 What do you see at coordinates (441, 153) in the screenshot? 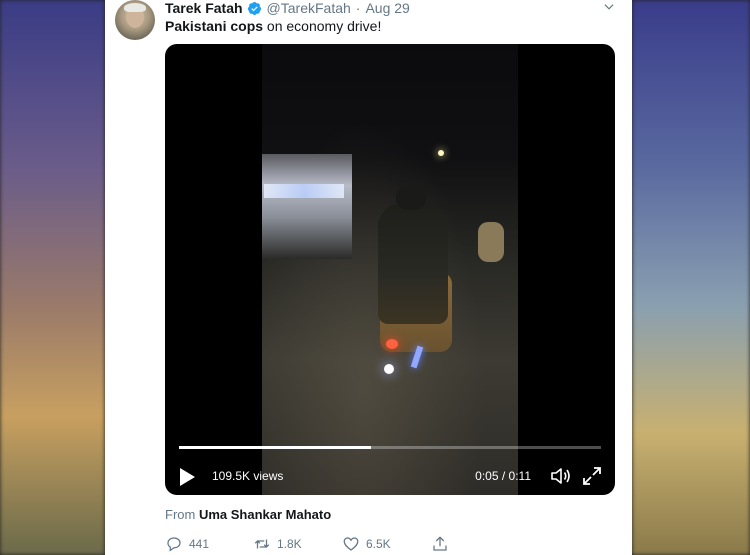
I see `video-street-light` at bounding box center [441, 153].